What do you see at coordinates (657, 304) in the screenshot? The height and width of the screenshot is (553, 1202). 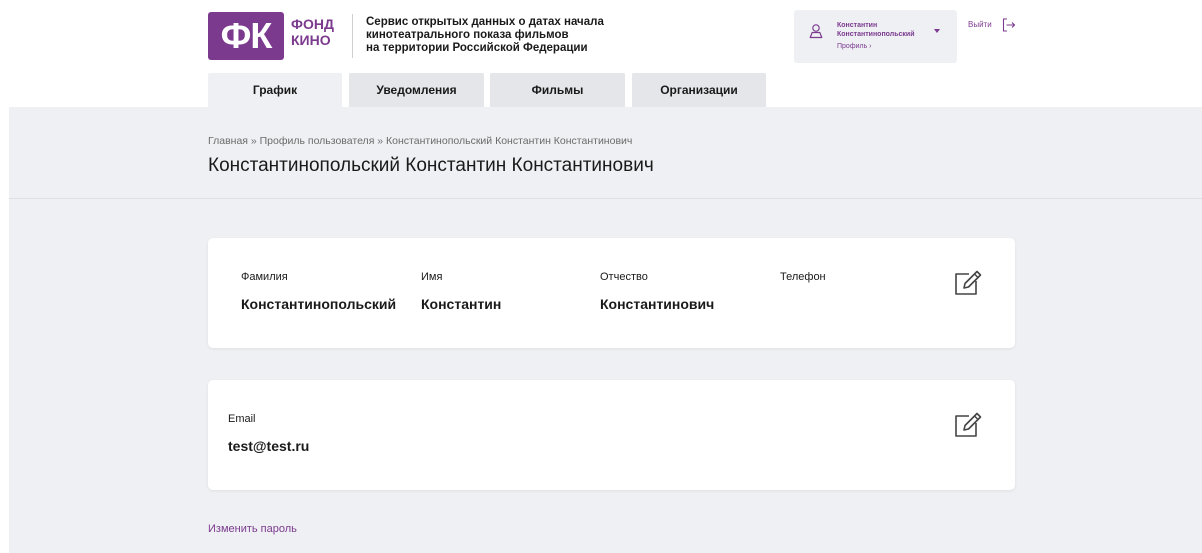 I see `patronymic-value: Константинович` at bounding box center [657, 304].